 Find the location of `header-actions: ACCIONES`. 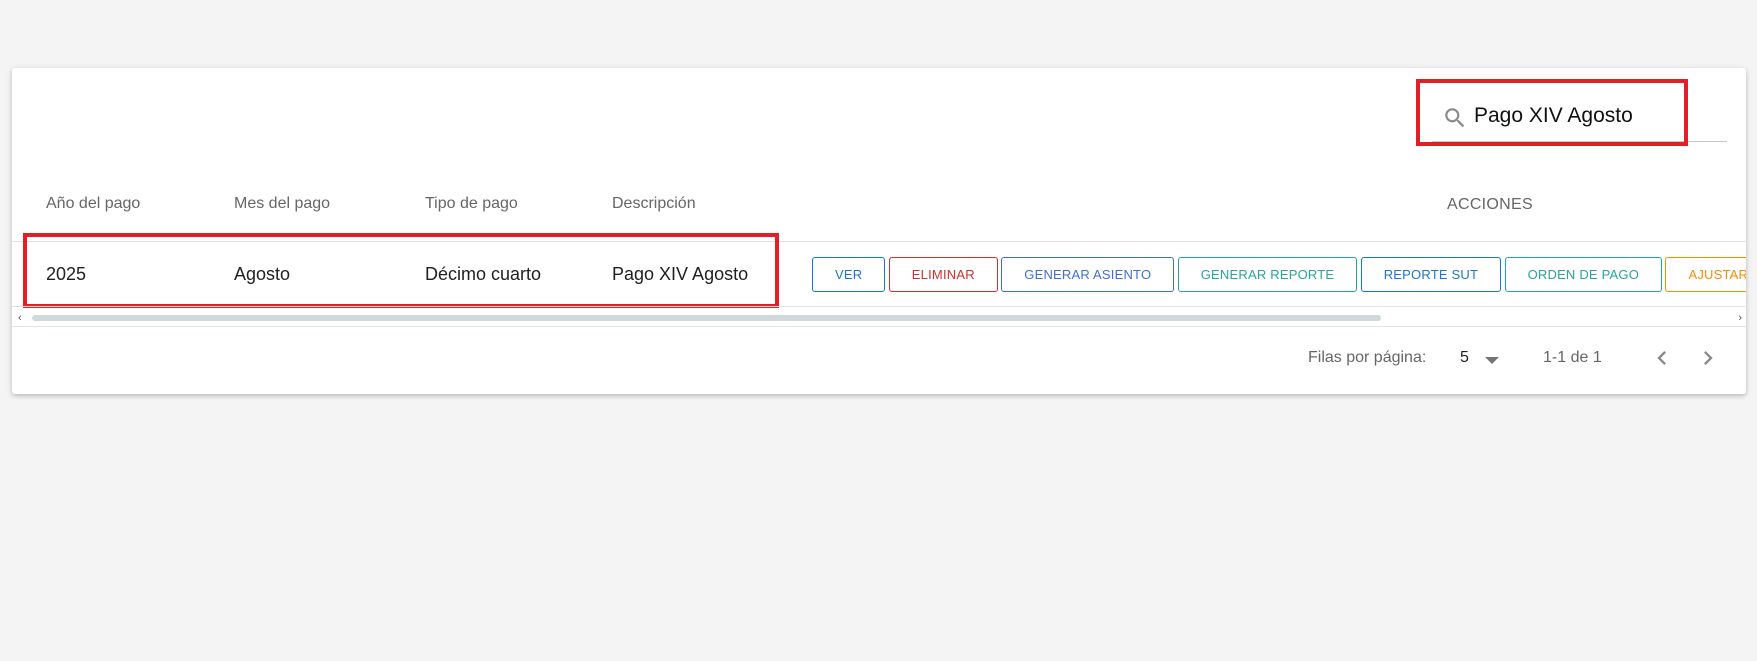

header-actions: ACCIONES is located at coordinates (1490, 204).